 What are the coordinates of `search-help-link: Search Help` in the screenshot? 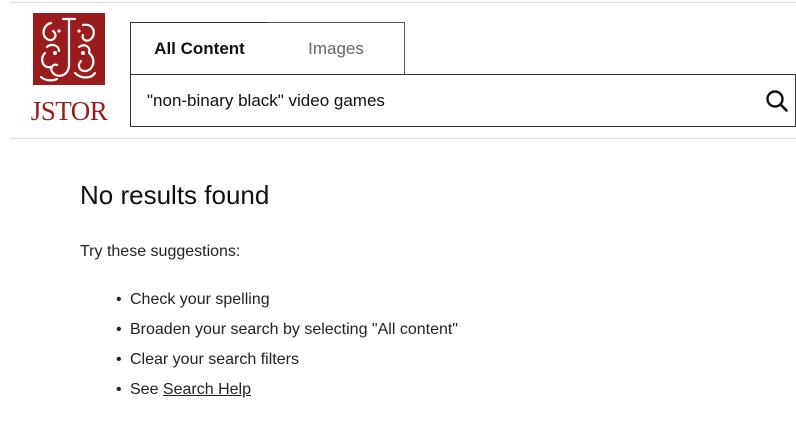 It's located at (207, 389).